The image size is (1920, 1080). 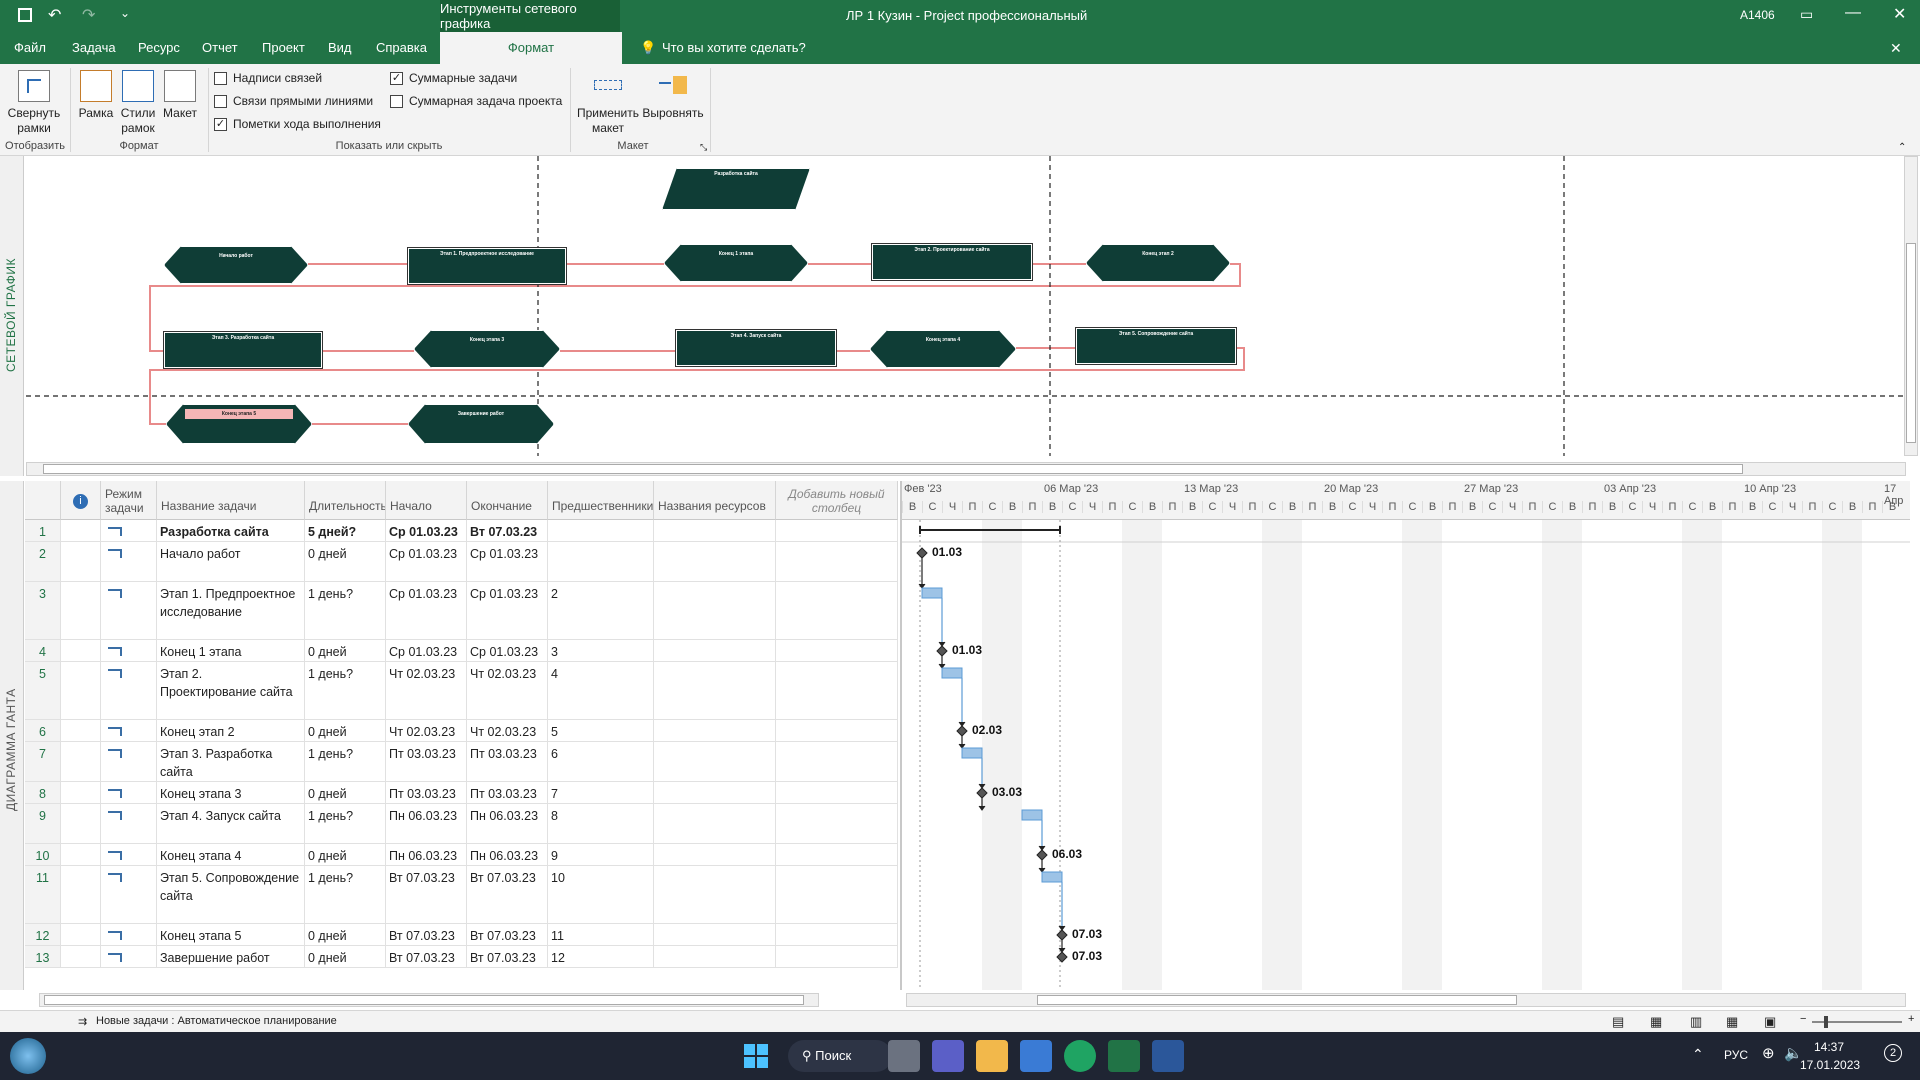 I want to click on summary-tasks-checkbox: ✓ Суммарные задачи, so click(x=453, y=78).